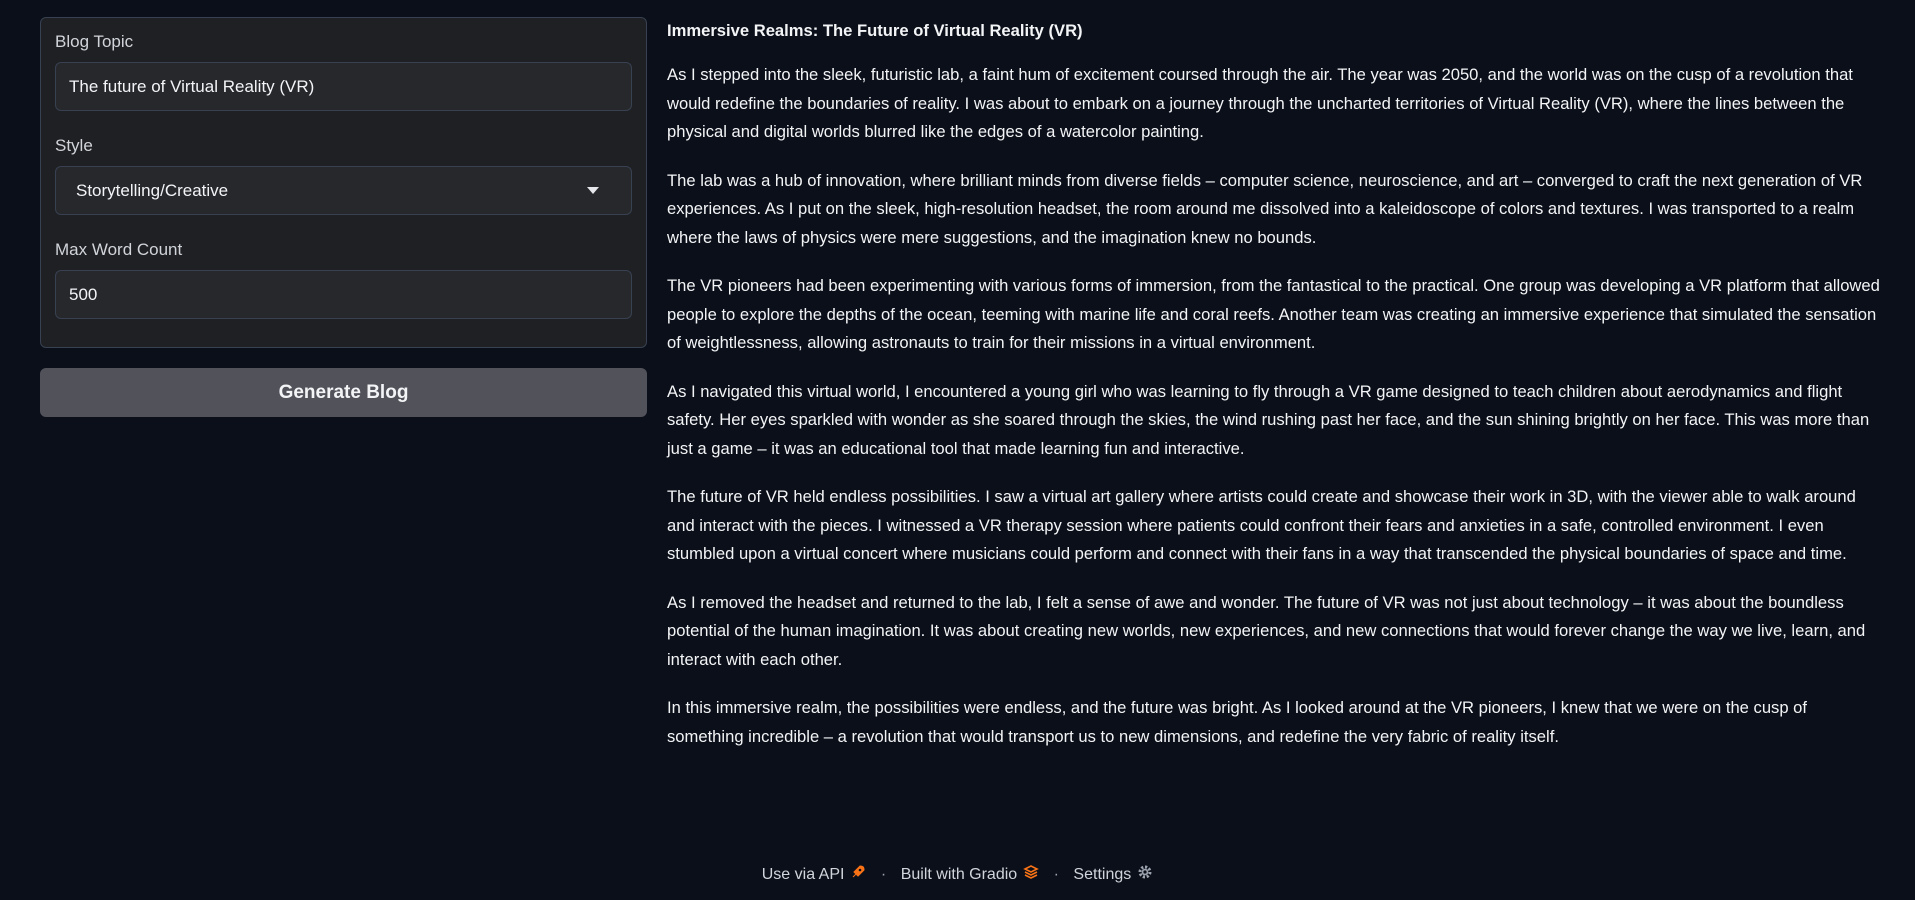  What do you see at coordinates (1145, 874) in the screenshot?
I see `gear-icon` at bounding box center [1145, 874].